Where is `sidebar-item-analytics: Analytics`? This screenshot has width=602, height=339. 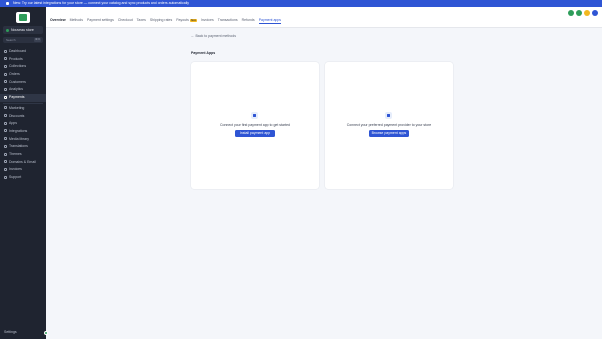 sidebar-item-analytics: Analytics is located at coordinates (23, 90).